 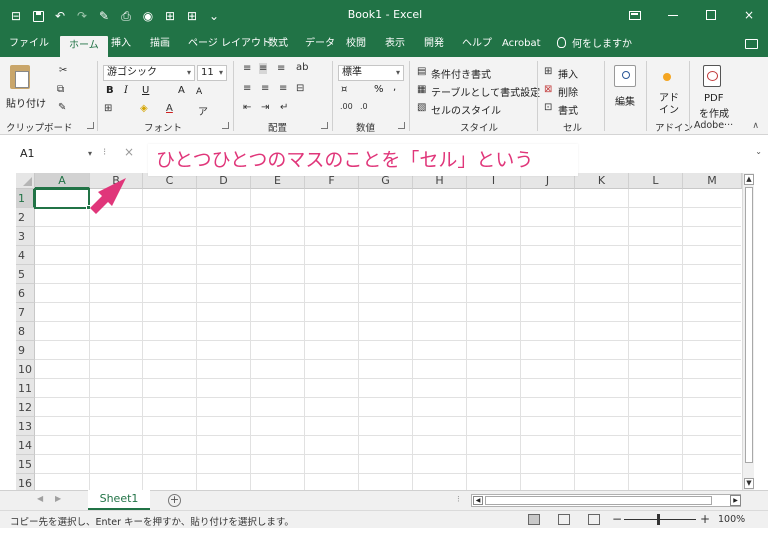 I want to click on normal-view-icon, so click(x=534, y=519).